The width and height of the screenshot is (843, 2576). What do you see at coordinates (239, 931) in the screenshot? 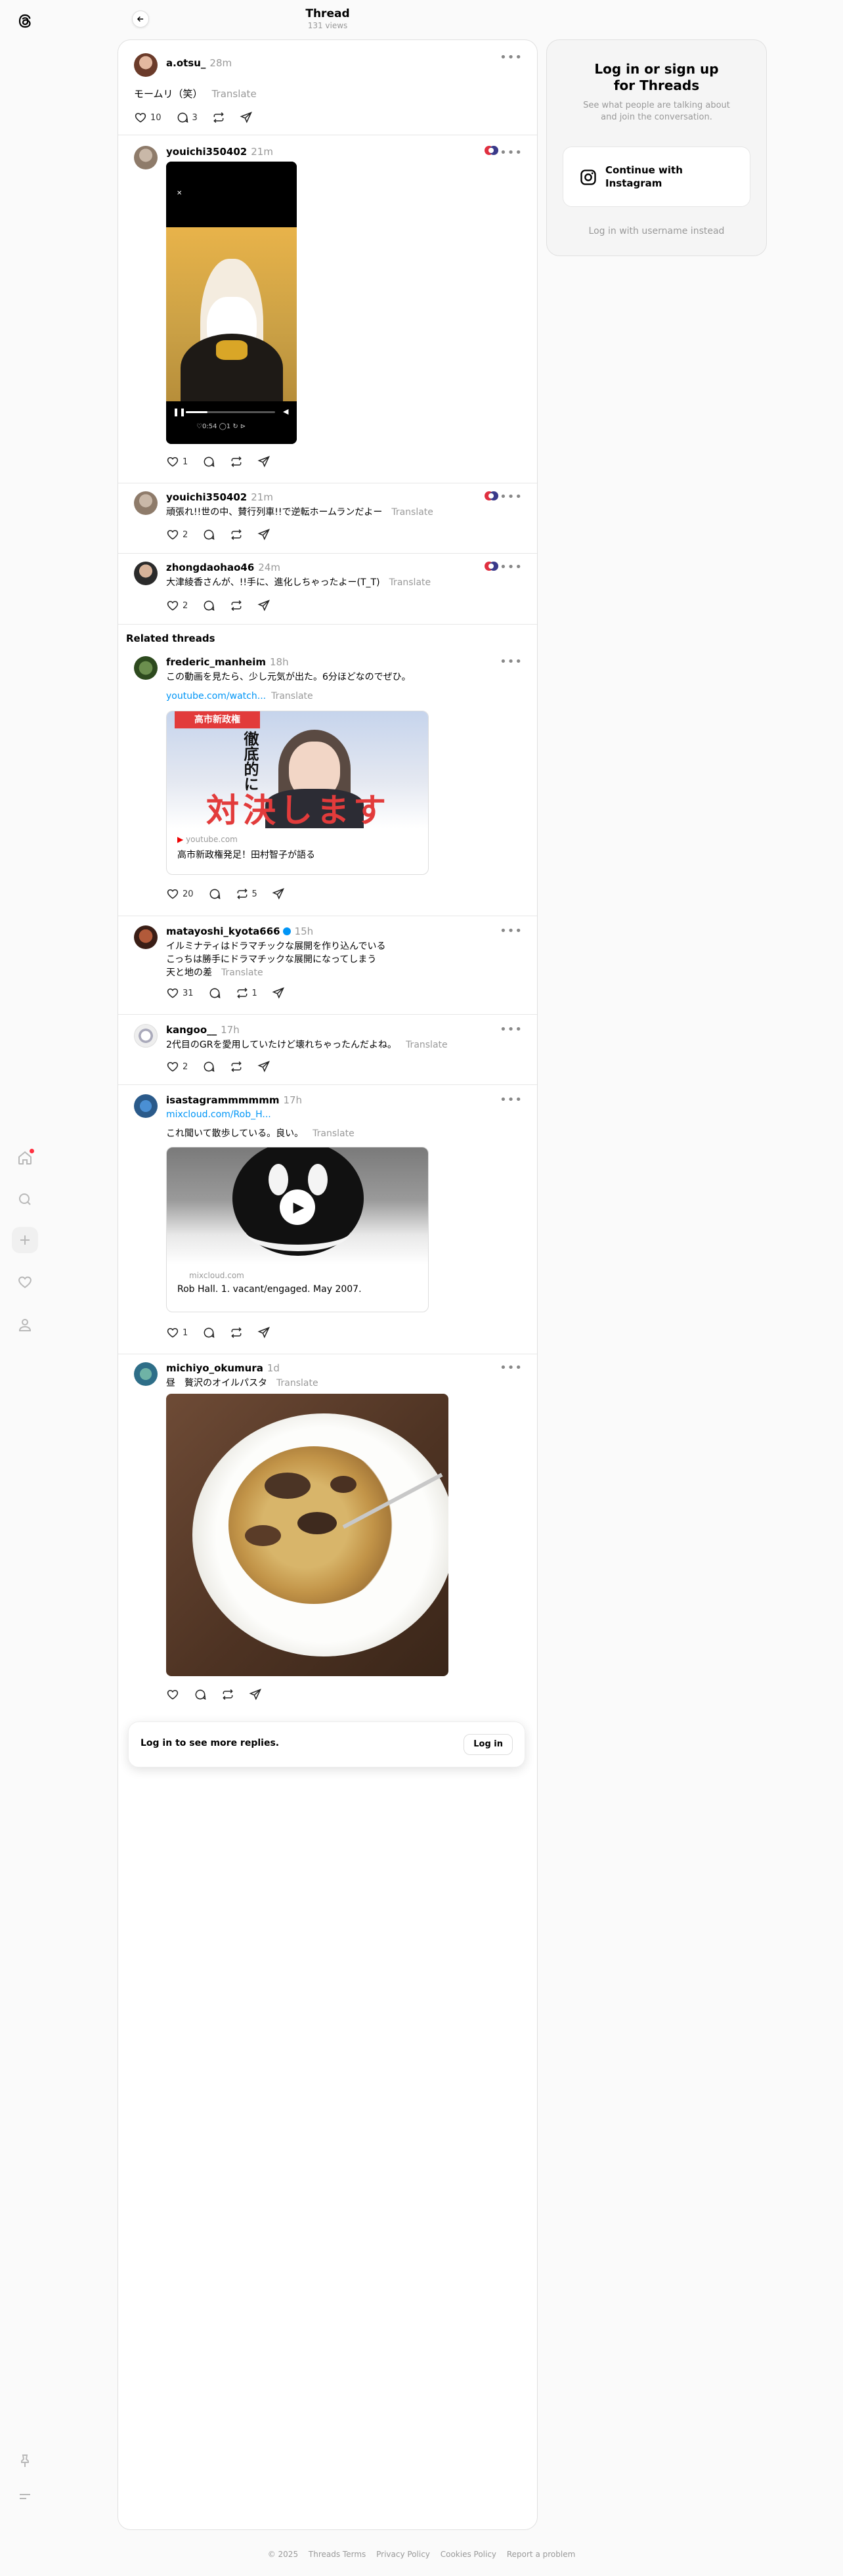
I see `username: matayoshi_kyota666 15h` at bounding box center [239, 931].